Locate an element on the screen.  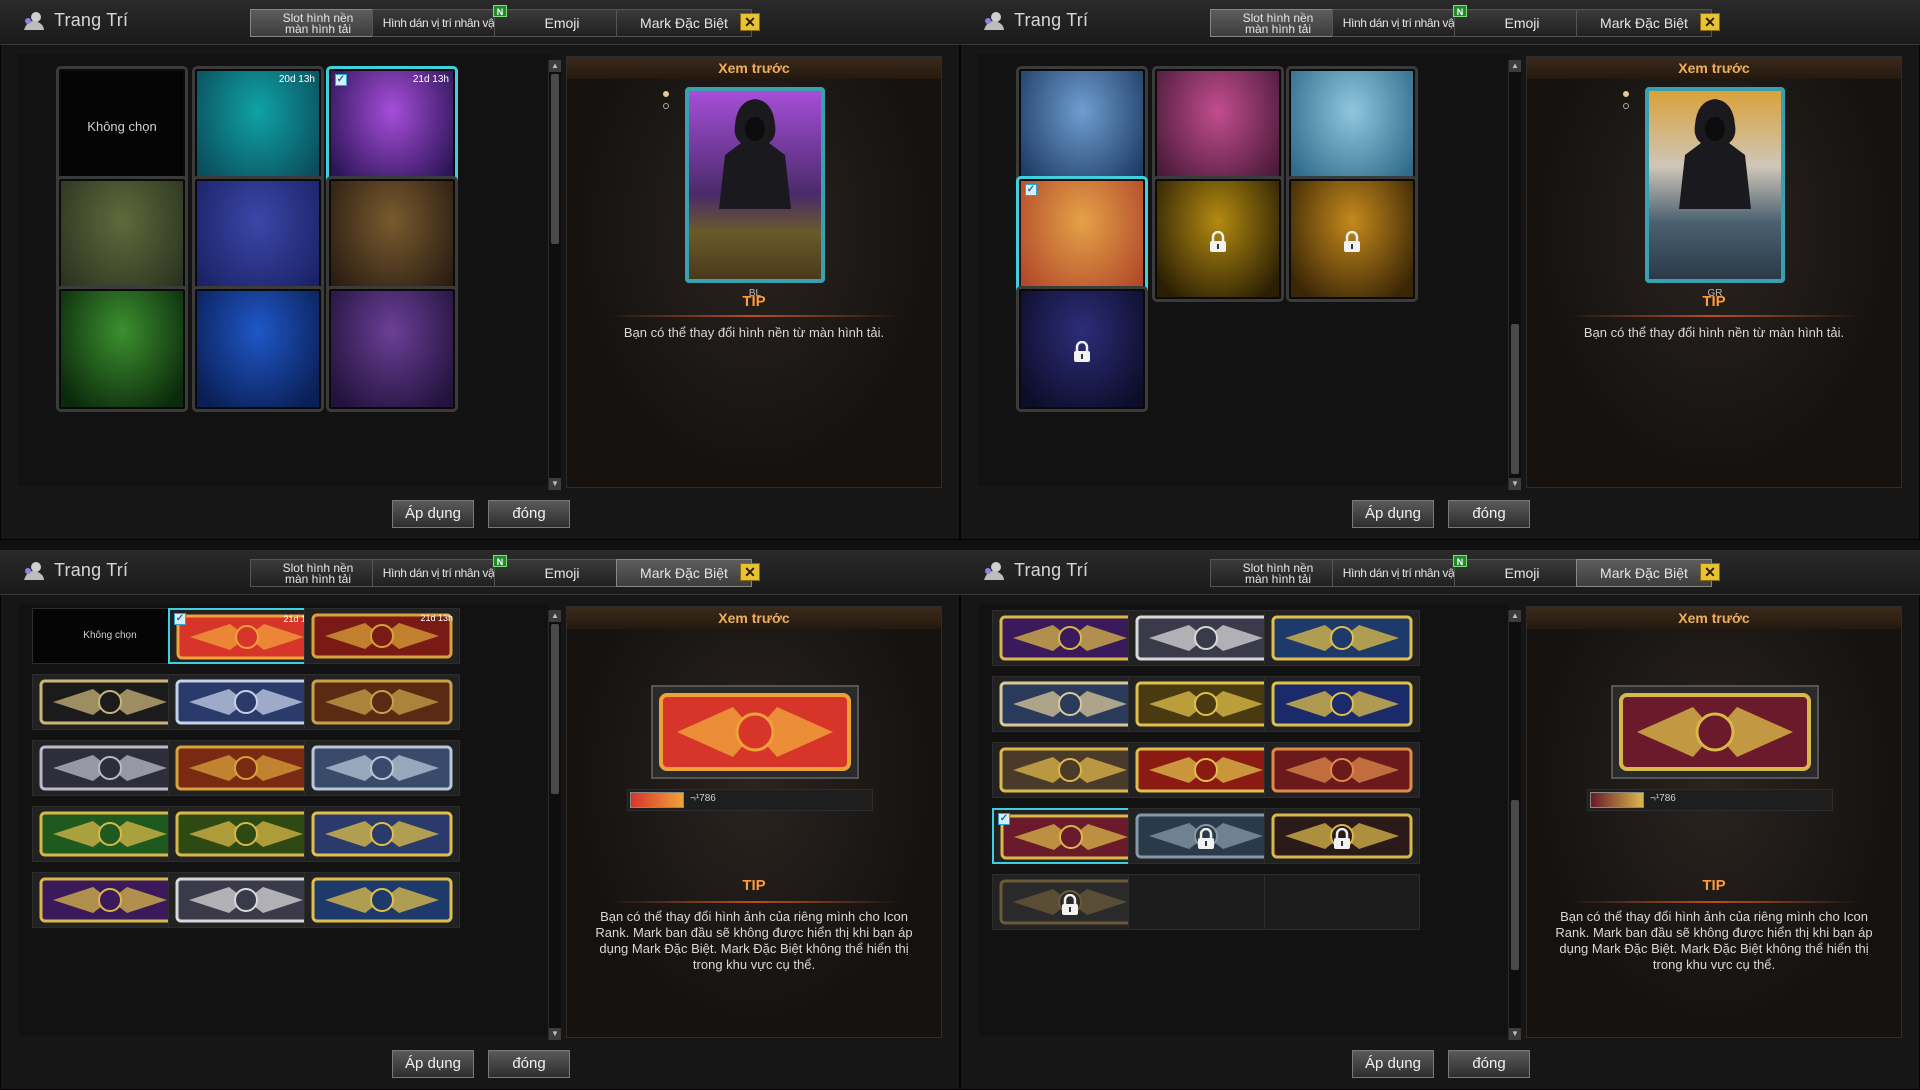
soldier-character-icon is located at coordinates (755, 154).